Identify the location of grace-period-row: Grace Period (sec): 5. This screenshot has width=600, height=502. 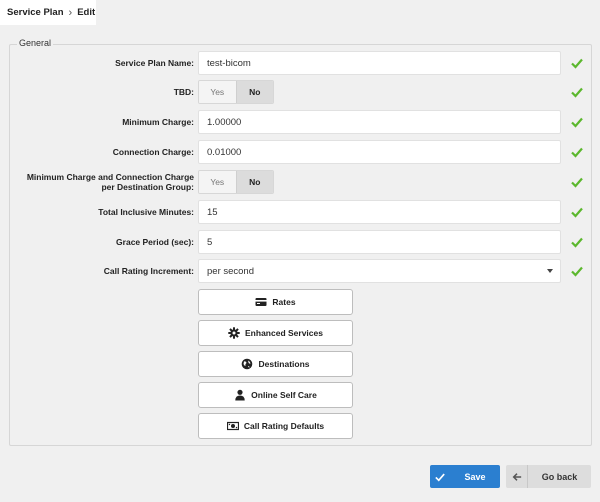
(300, 242).